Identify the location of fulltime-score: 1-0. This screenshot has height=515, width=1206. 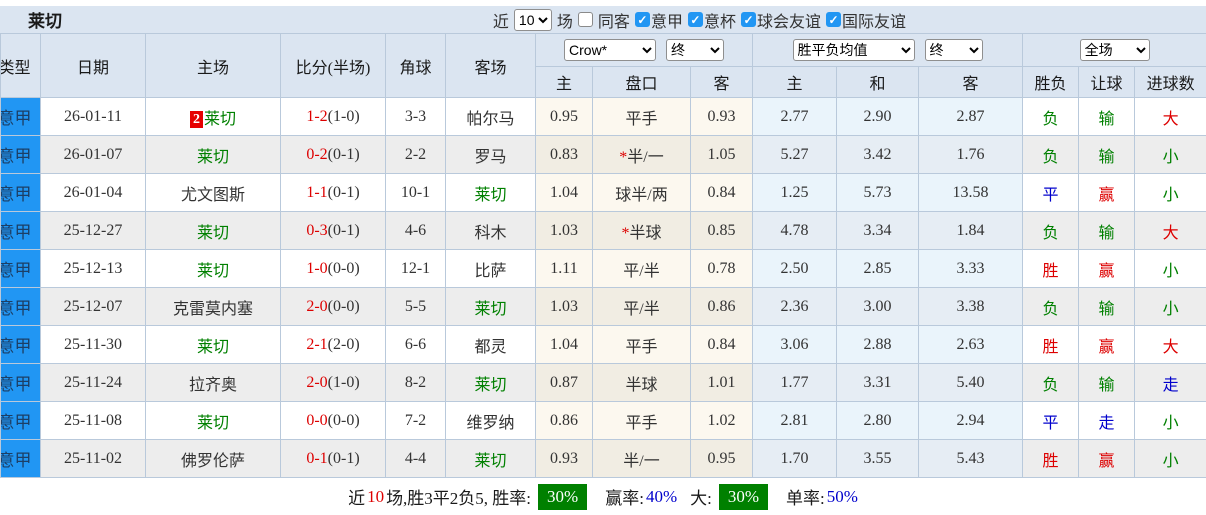
(316, 268).